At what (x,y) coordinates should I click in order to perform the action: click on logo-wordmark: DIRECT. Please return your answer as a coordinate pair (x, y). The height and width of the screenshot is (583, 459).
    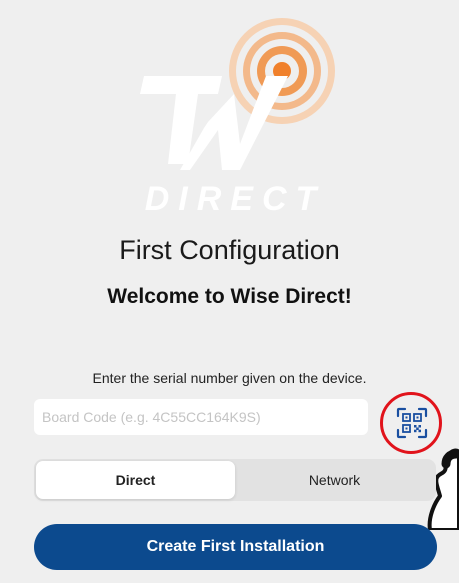
    Looking at the image, I should click on (235, 199).